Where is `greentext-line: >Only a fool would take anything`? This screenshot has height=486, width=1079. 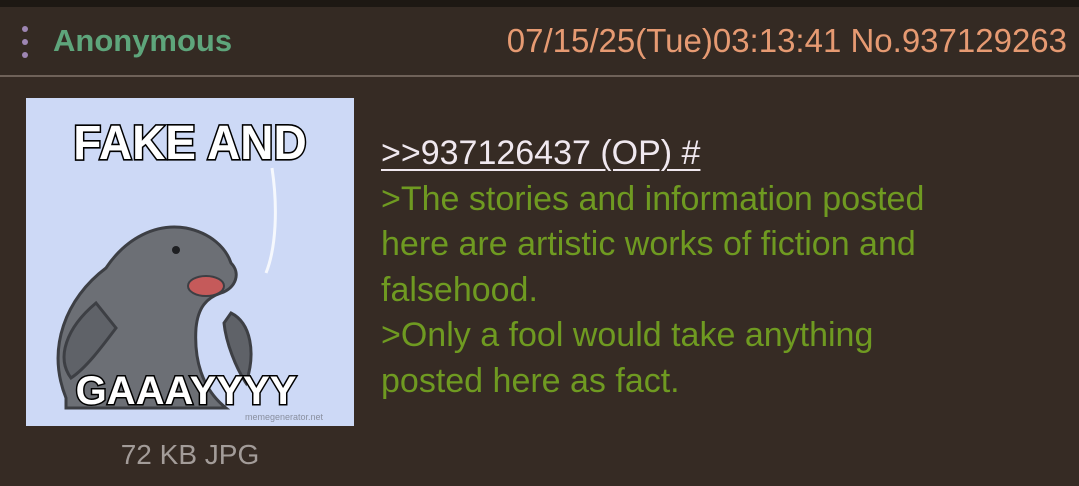
greentext-line: >Only a fool would take anything is located at coordinates (627, 335).